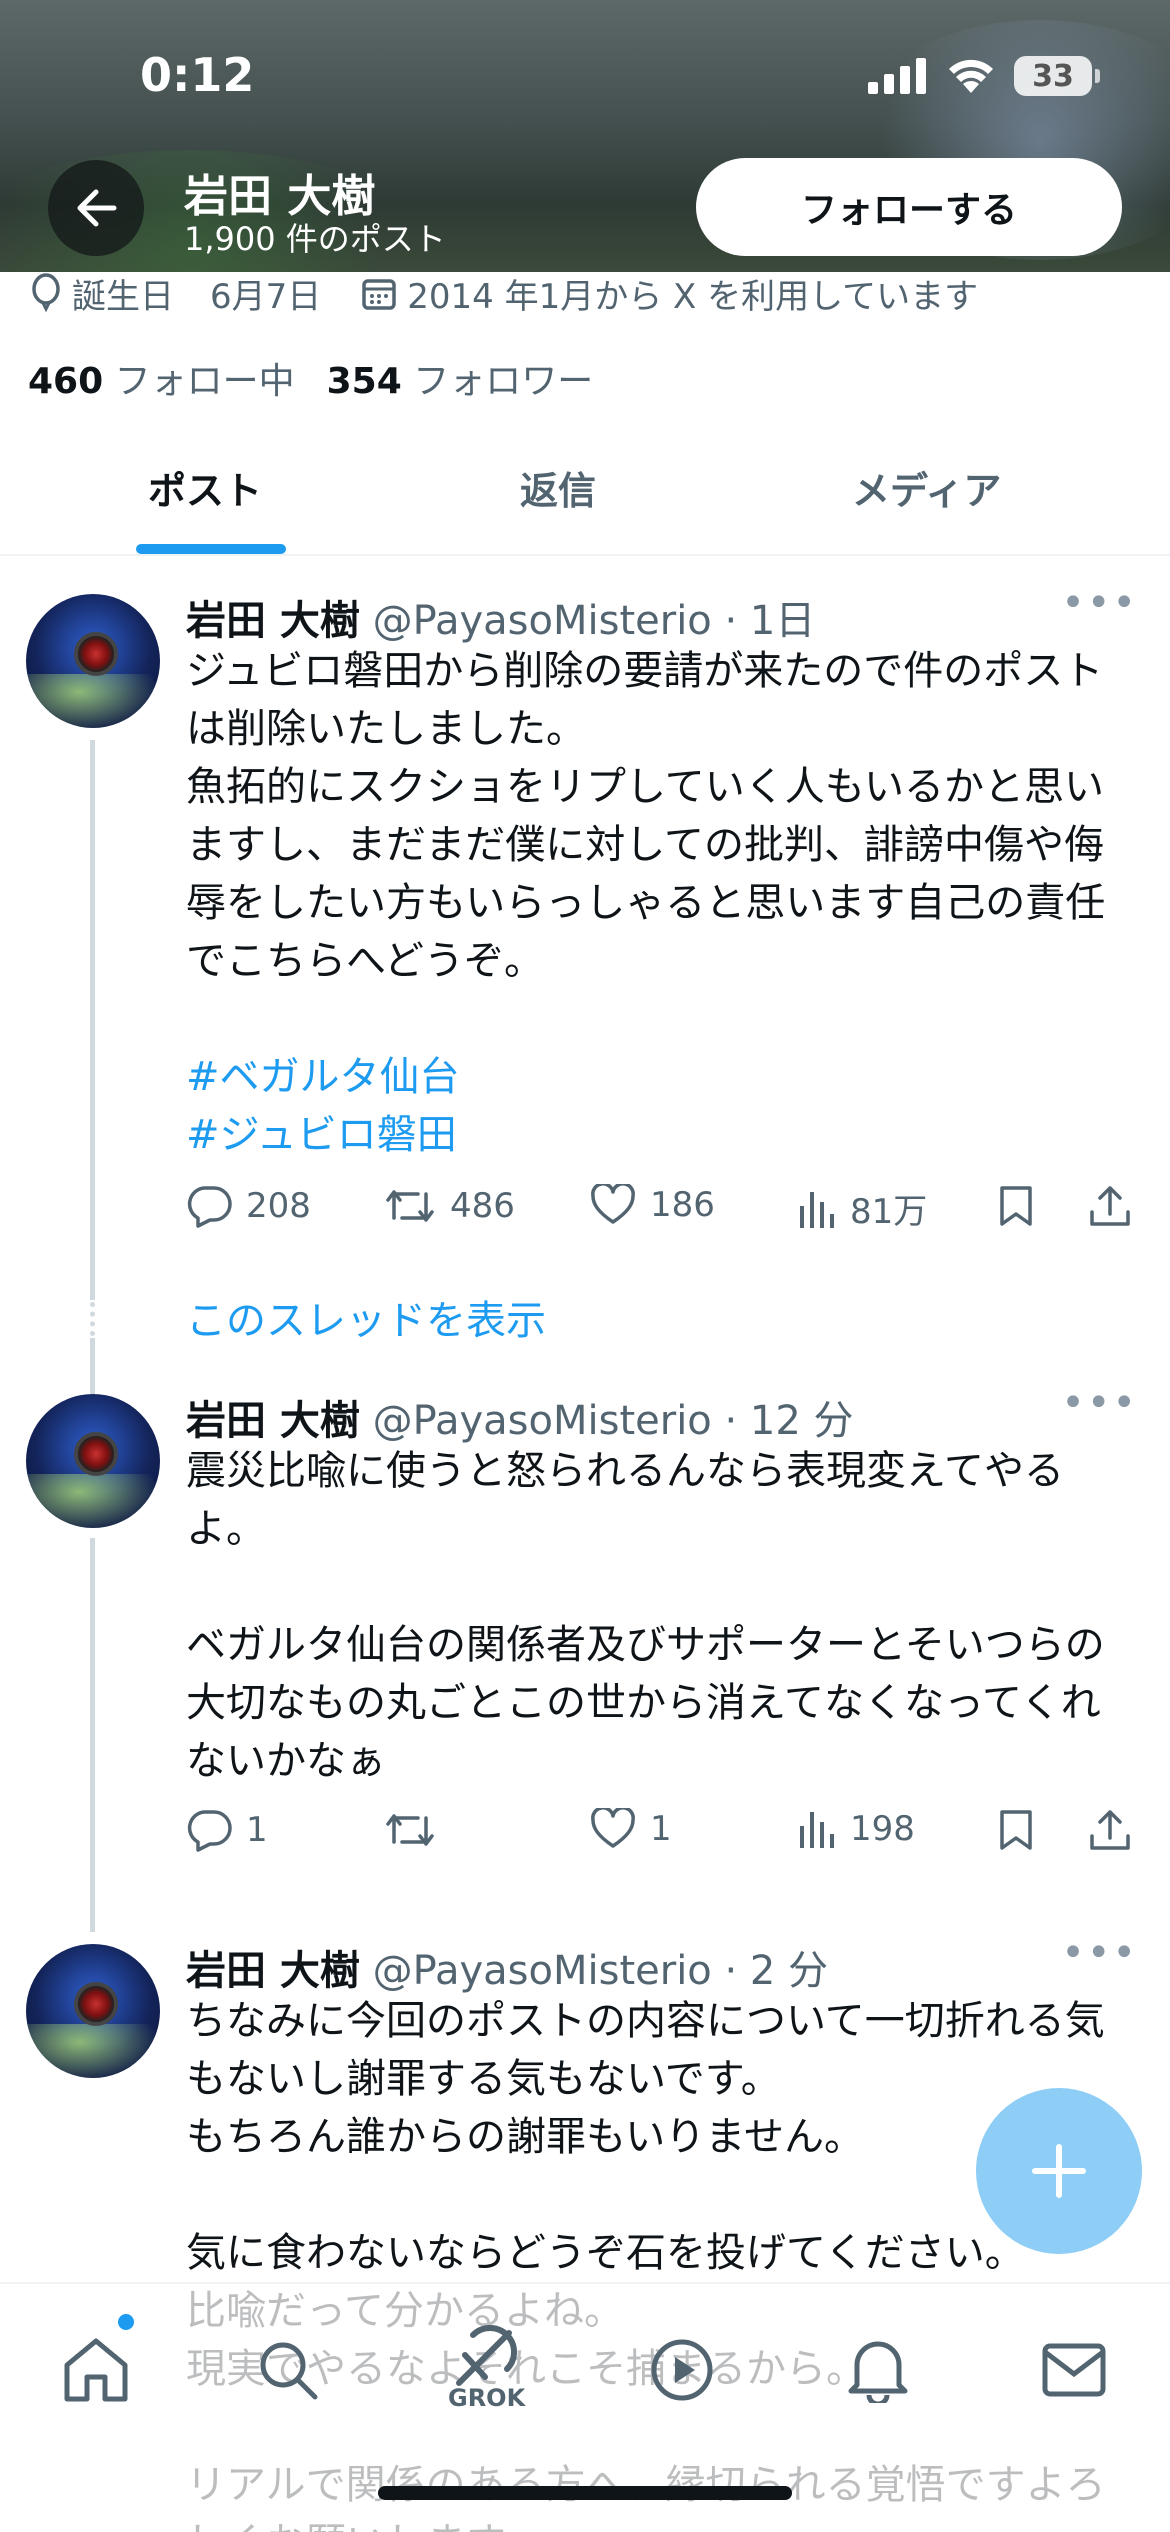 The image size is (1170, 2532). Describe the element at coordinates (266, 296) in the screenshot. I see `birthday-value: 6月7日` at that location.